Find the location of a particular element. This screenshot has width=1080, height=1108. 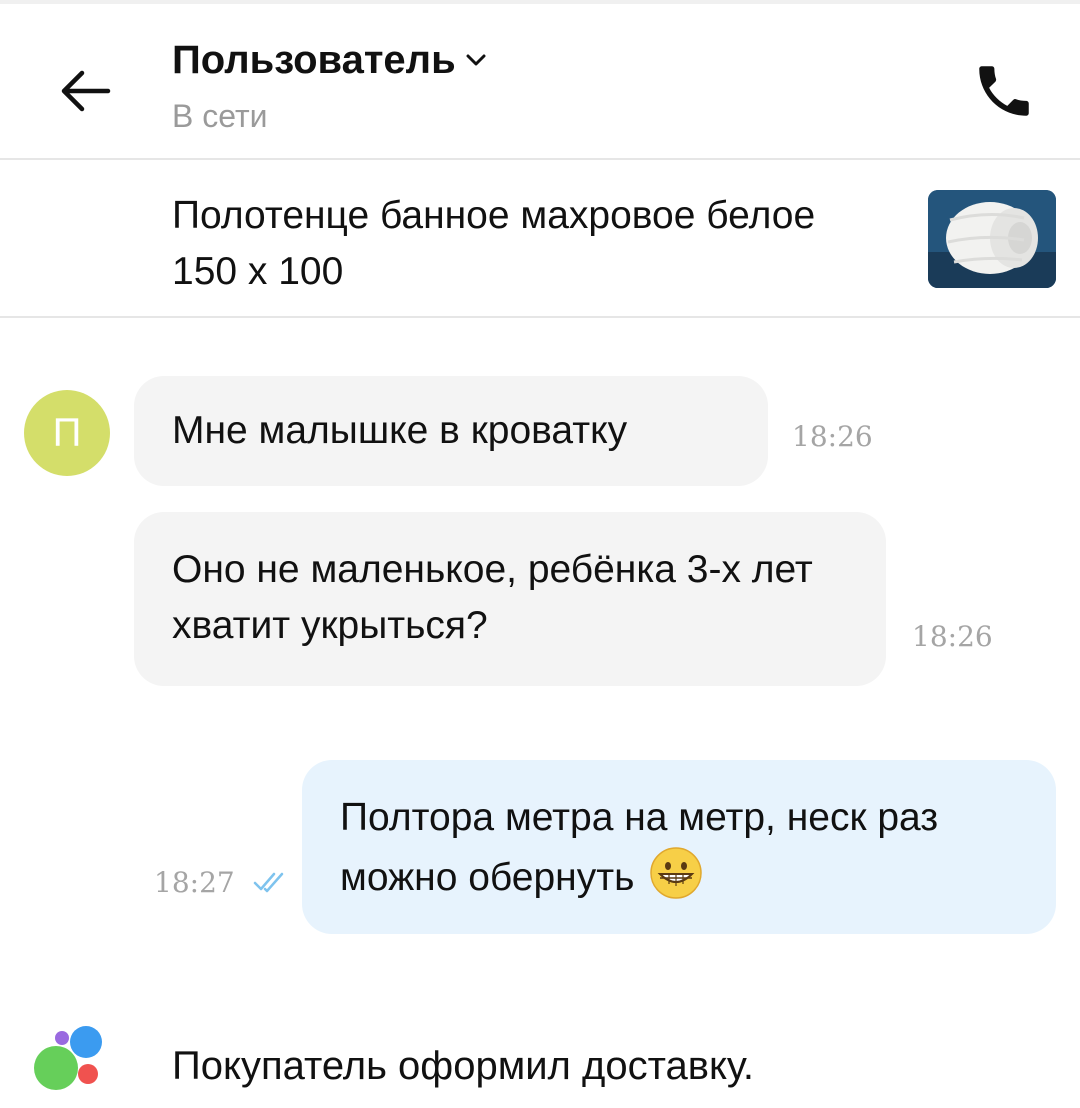

phone-icon is located at coordinates (1004, 91).